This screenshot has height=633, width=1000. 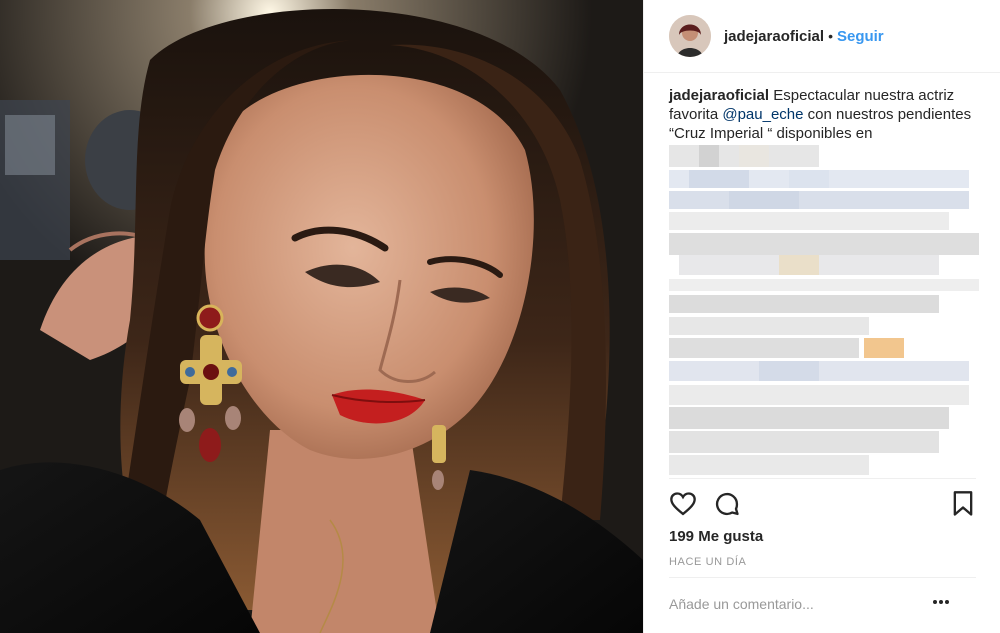 I want to click on caption-username-link: jadejaraoficial, so click(x=719, y=95).